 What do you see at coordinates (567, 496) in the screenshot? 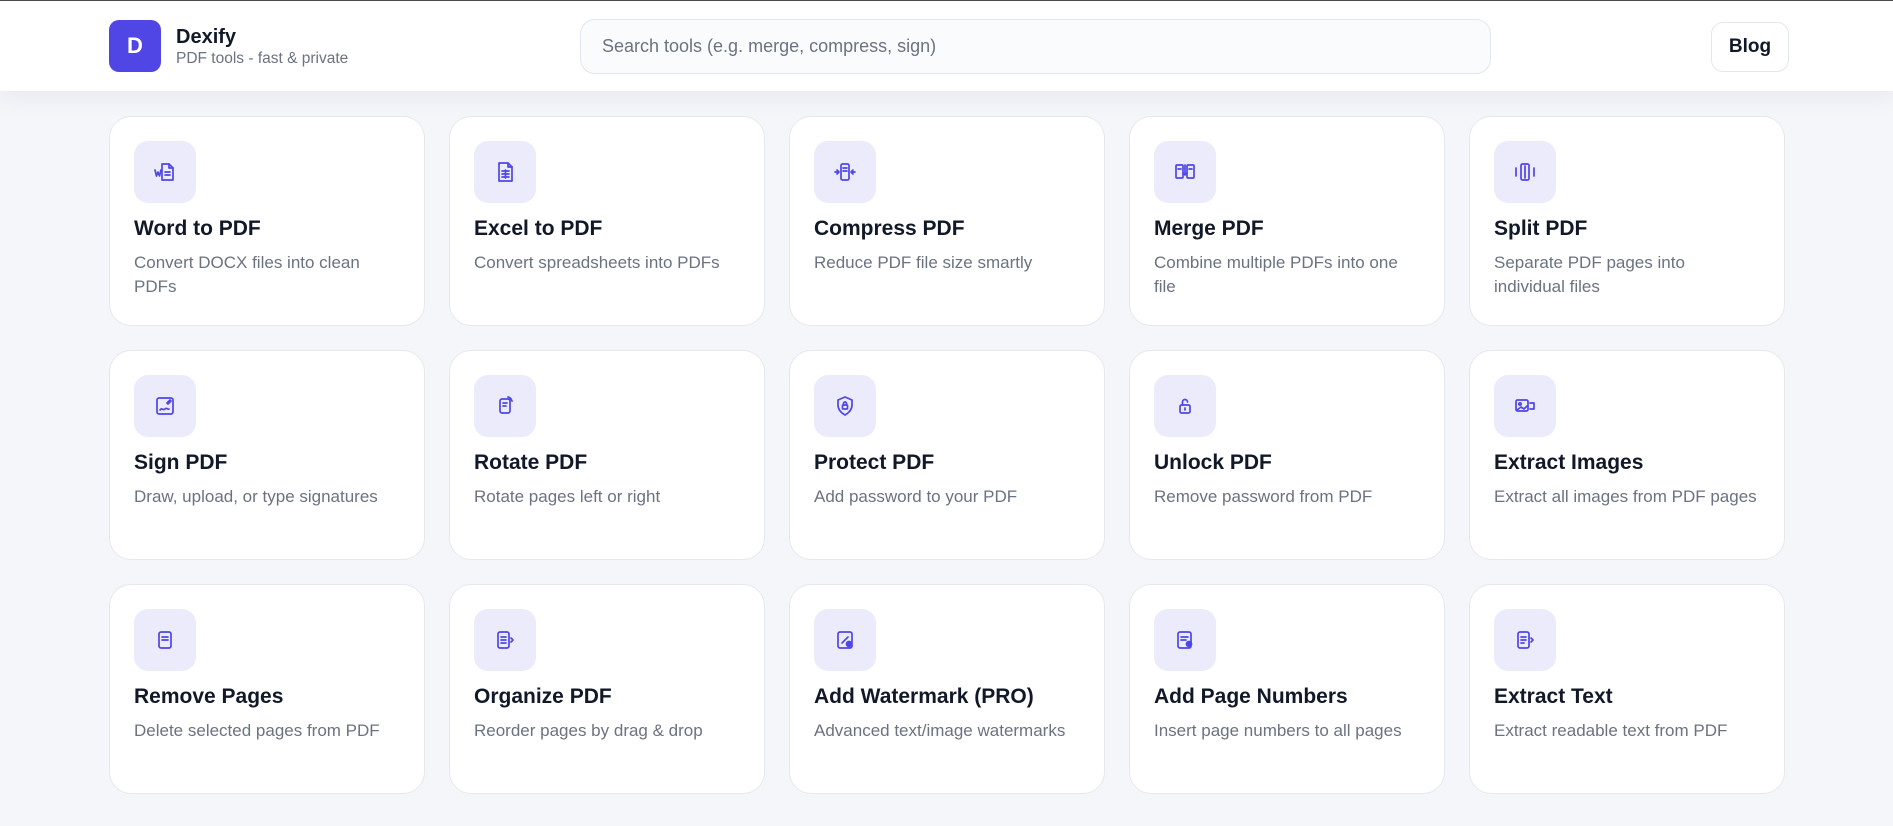
I see `tool-description: Rotate pages left or right` at bounding box center [567, 496].